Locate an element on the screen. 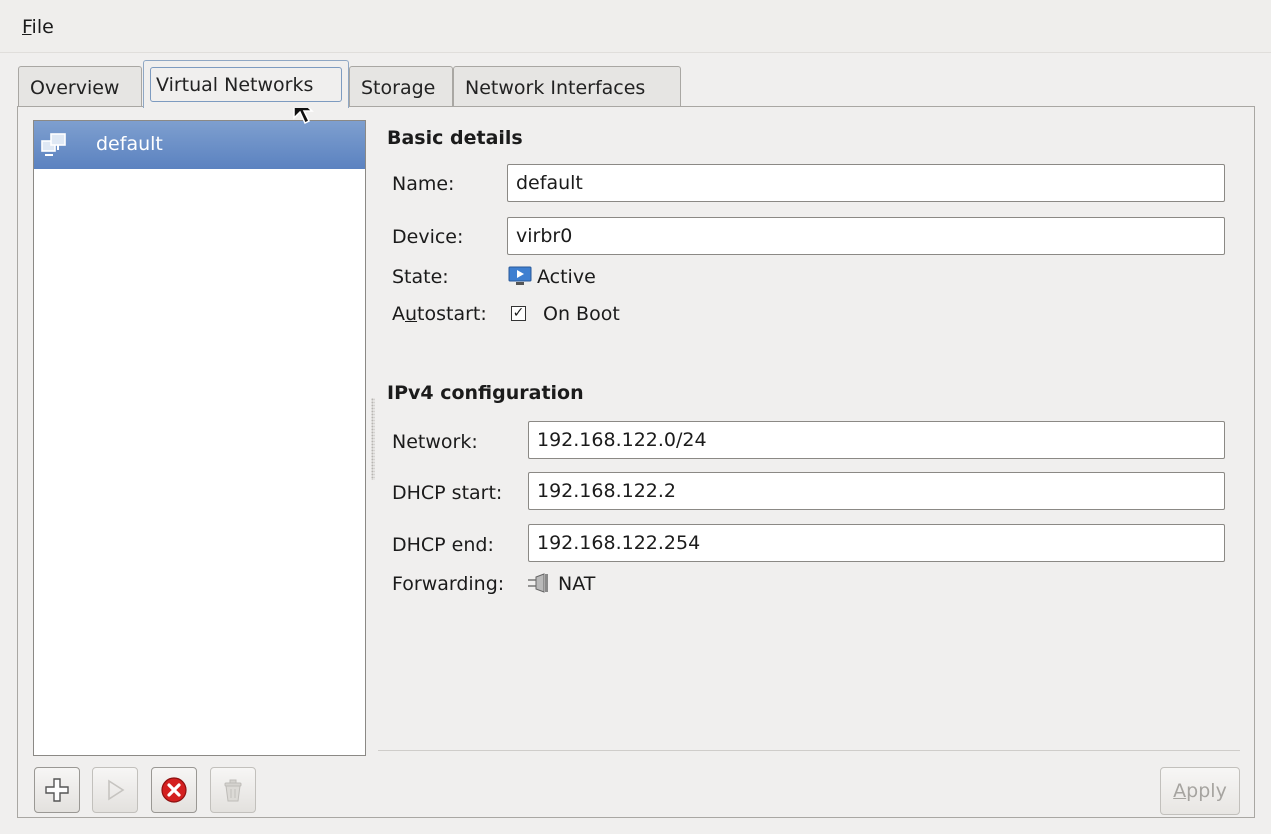  trash-icon is located at coordinates (233, 790).